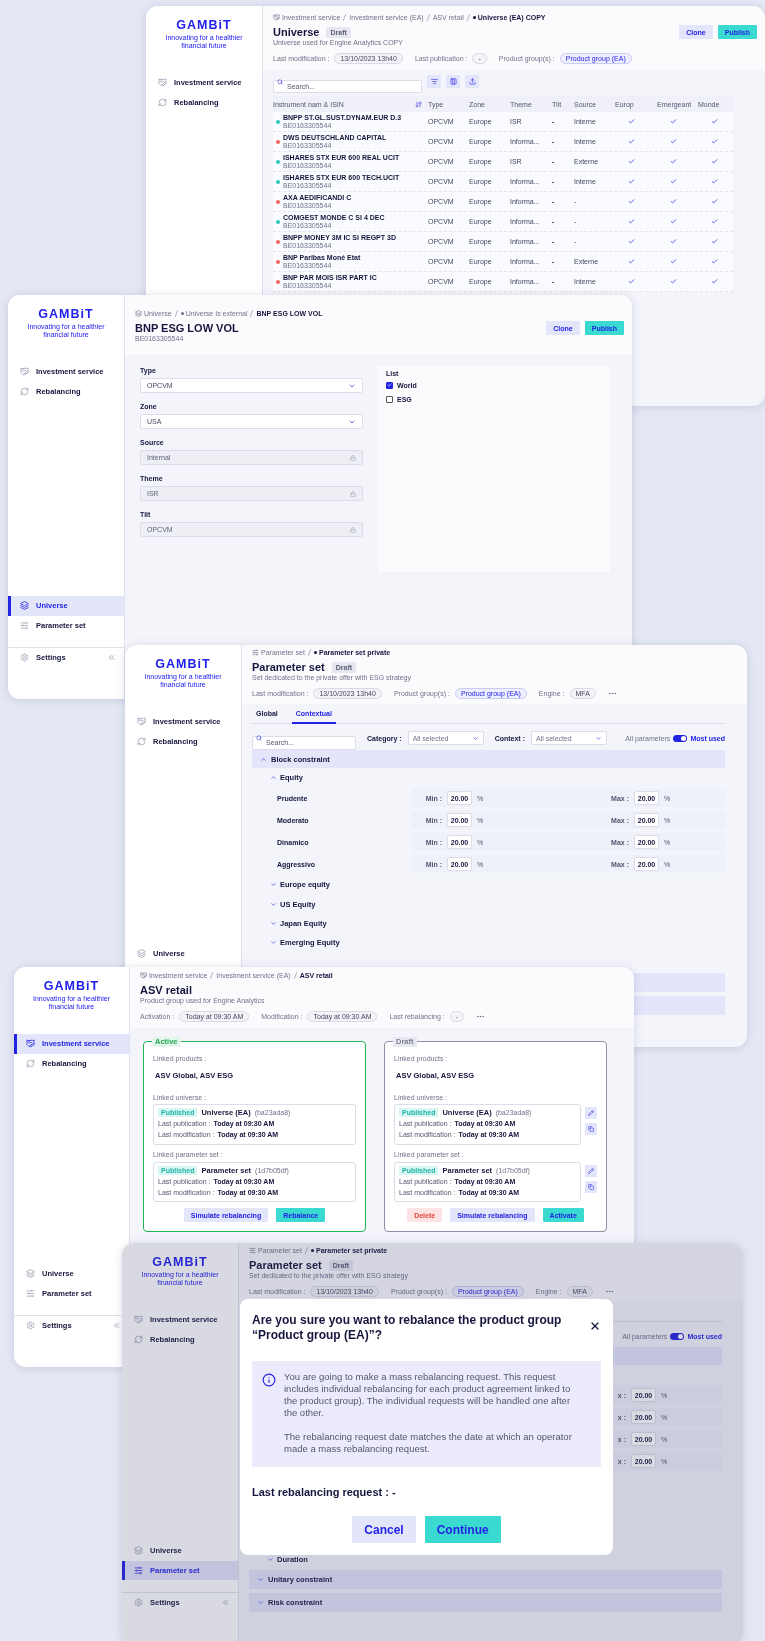 The height and width of the screenshot is (1641, 765). What do you see at coordinates (418, 104) in the screenshot?
I see `sort-icon` at bounding box center [418, 104].